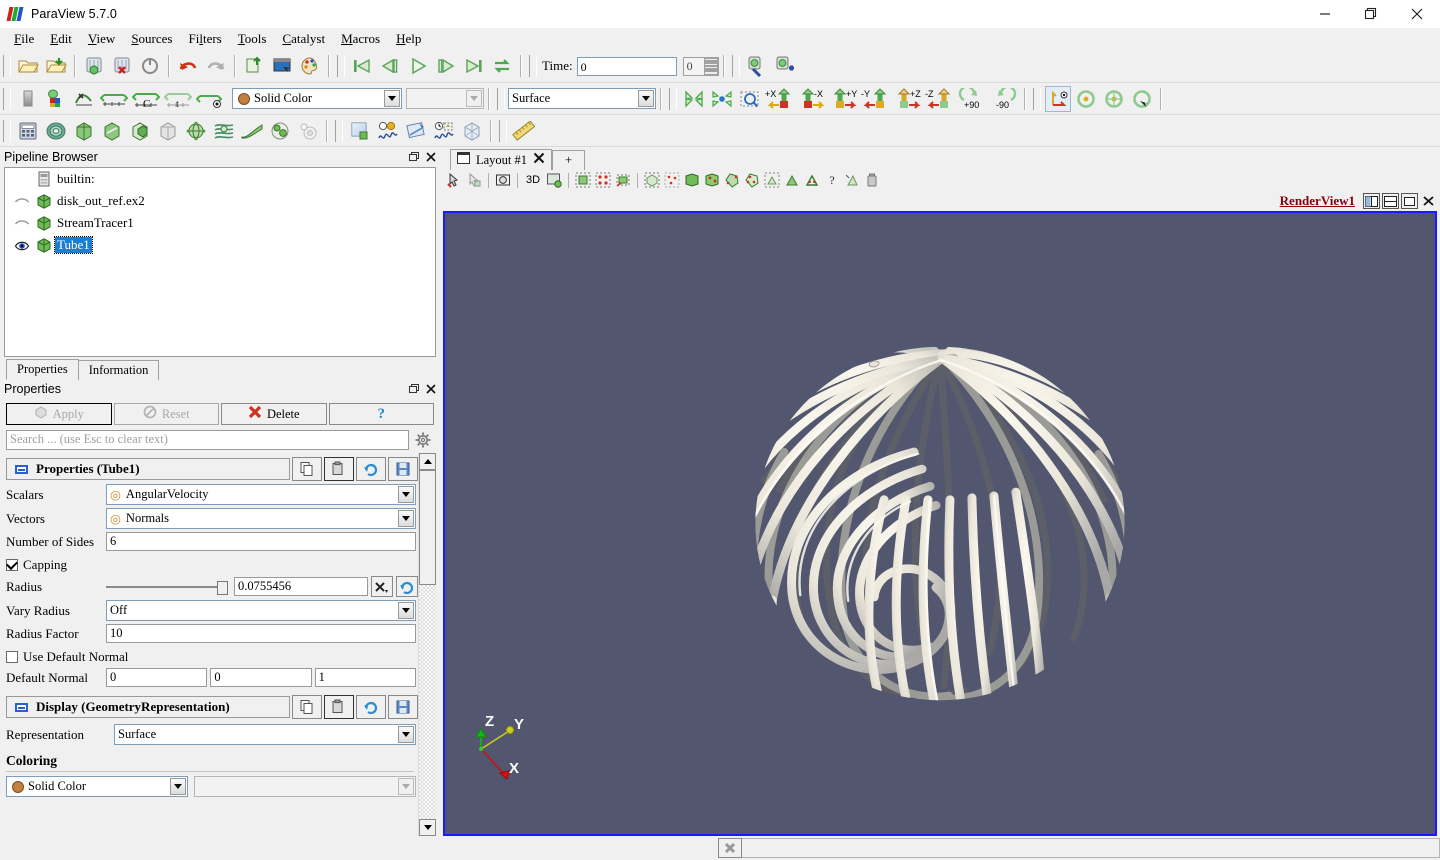 The image size is (1440, 860). Describe the element at coordinates (652, 180) in the screenshot. I see `select-block-icon` at that location.